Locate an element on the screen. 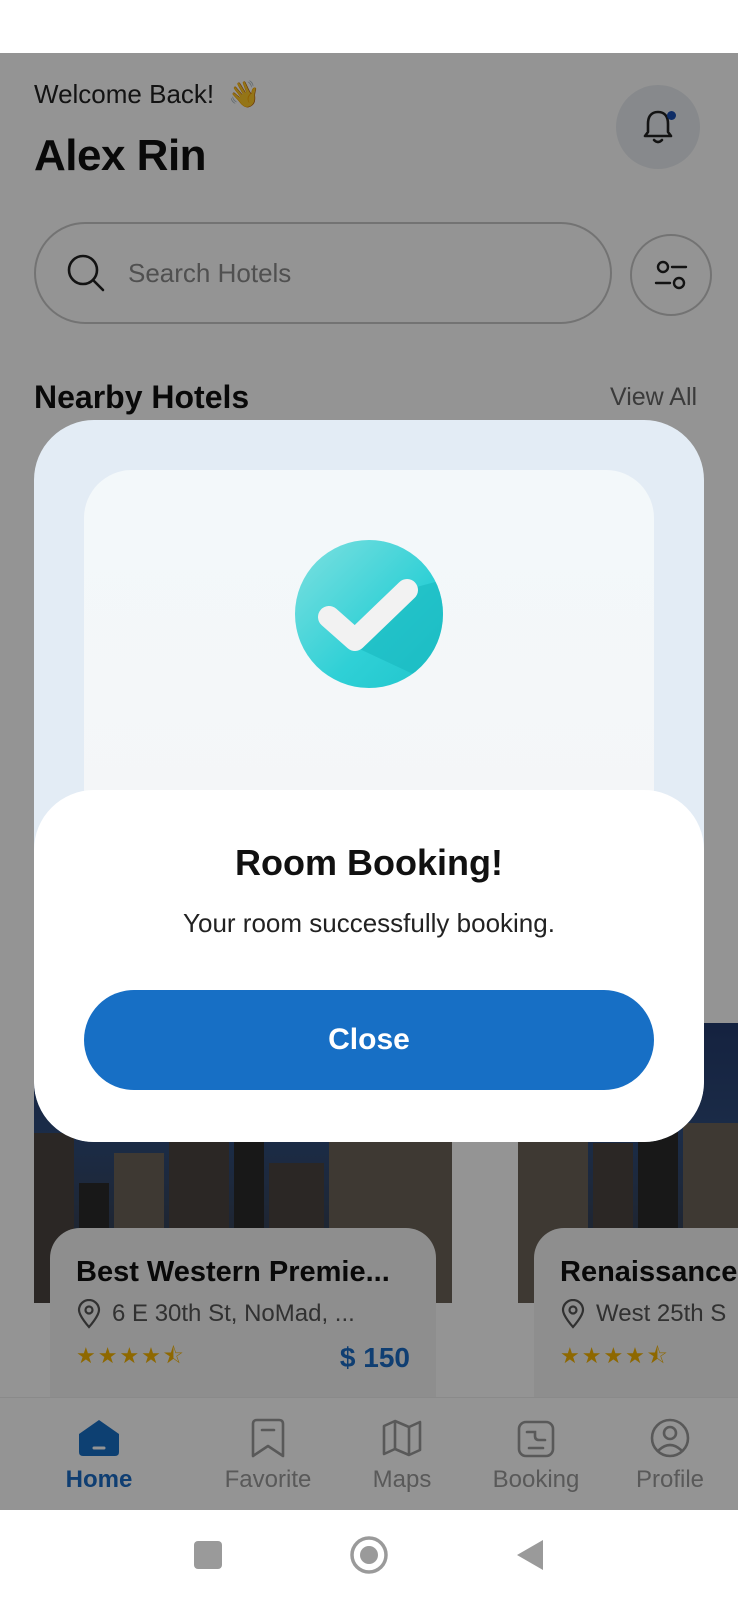 This screenshot has height=1599, width=738. circle-home-icon is located at coordinates (369, 1554).